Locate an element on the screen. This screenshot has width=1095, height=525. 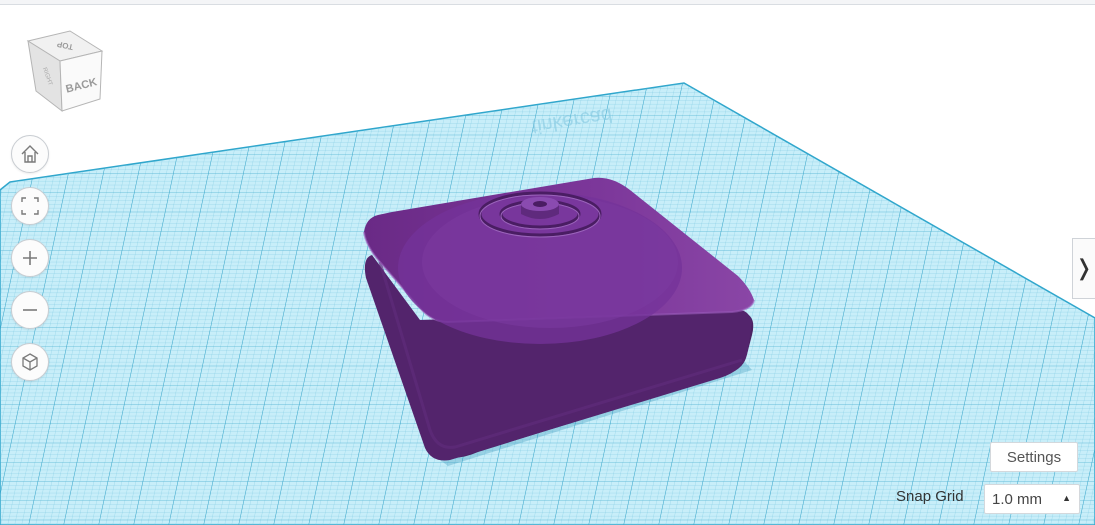
settings-label: Settings is located at coordinates (1034, 457).